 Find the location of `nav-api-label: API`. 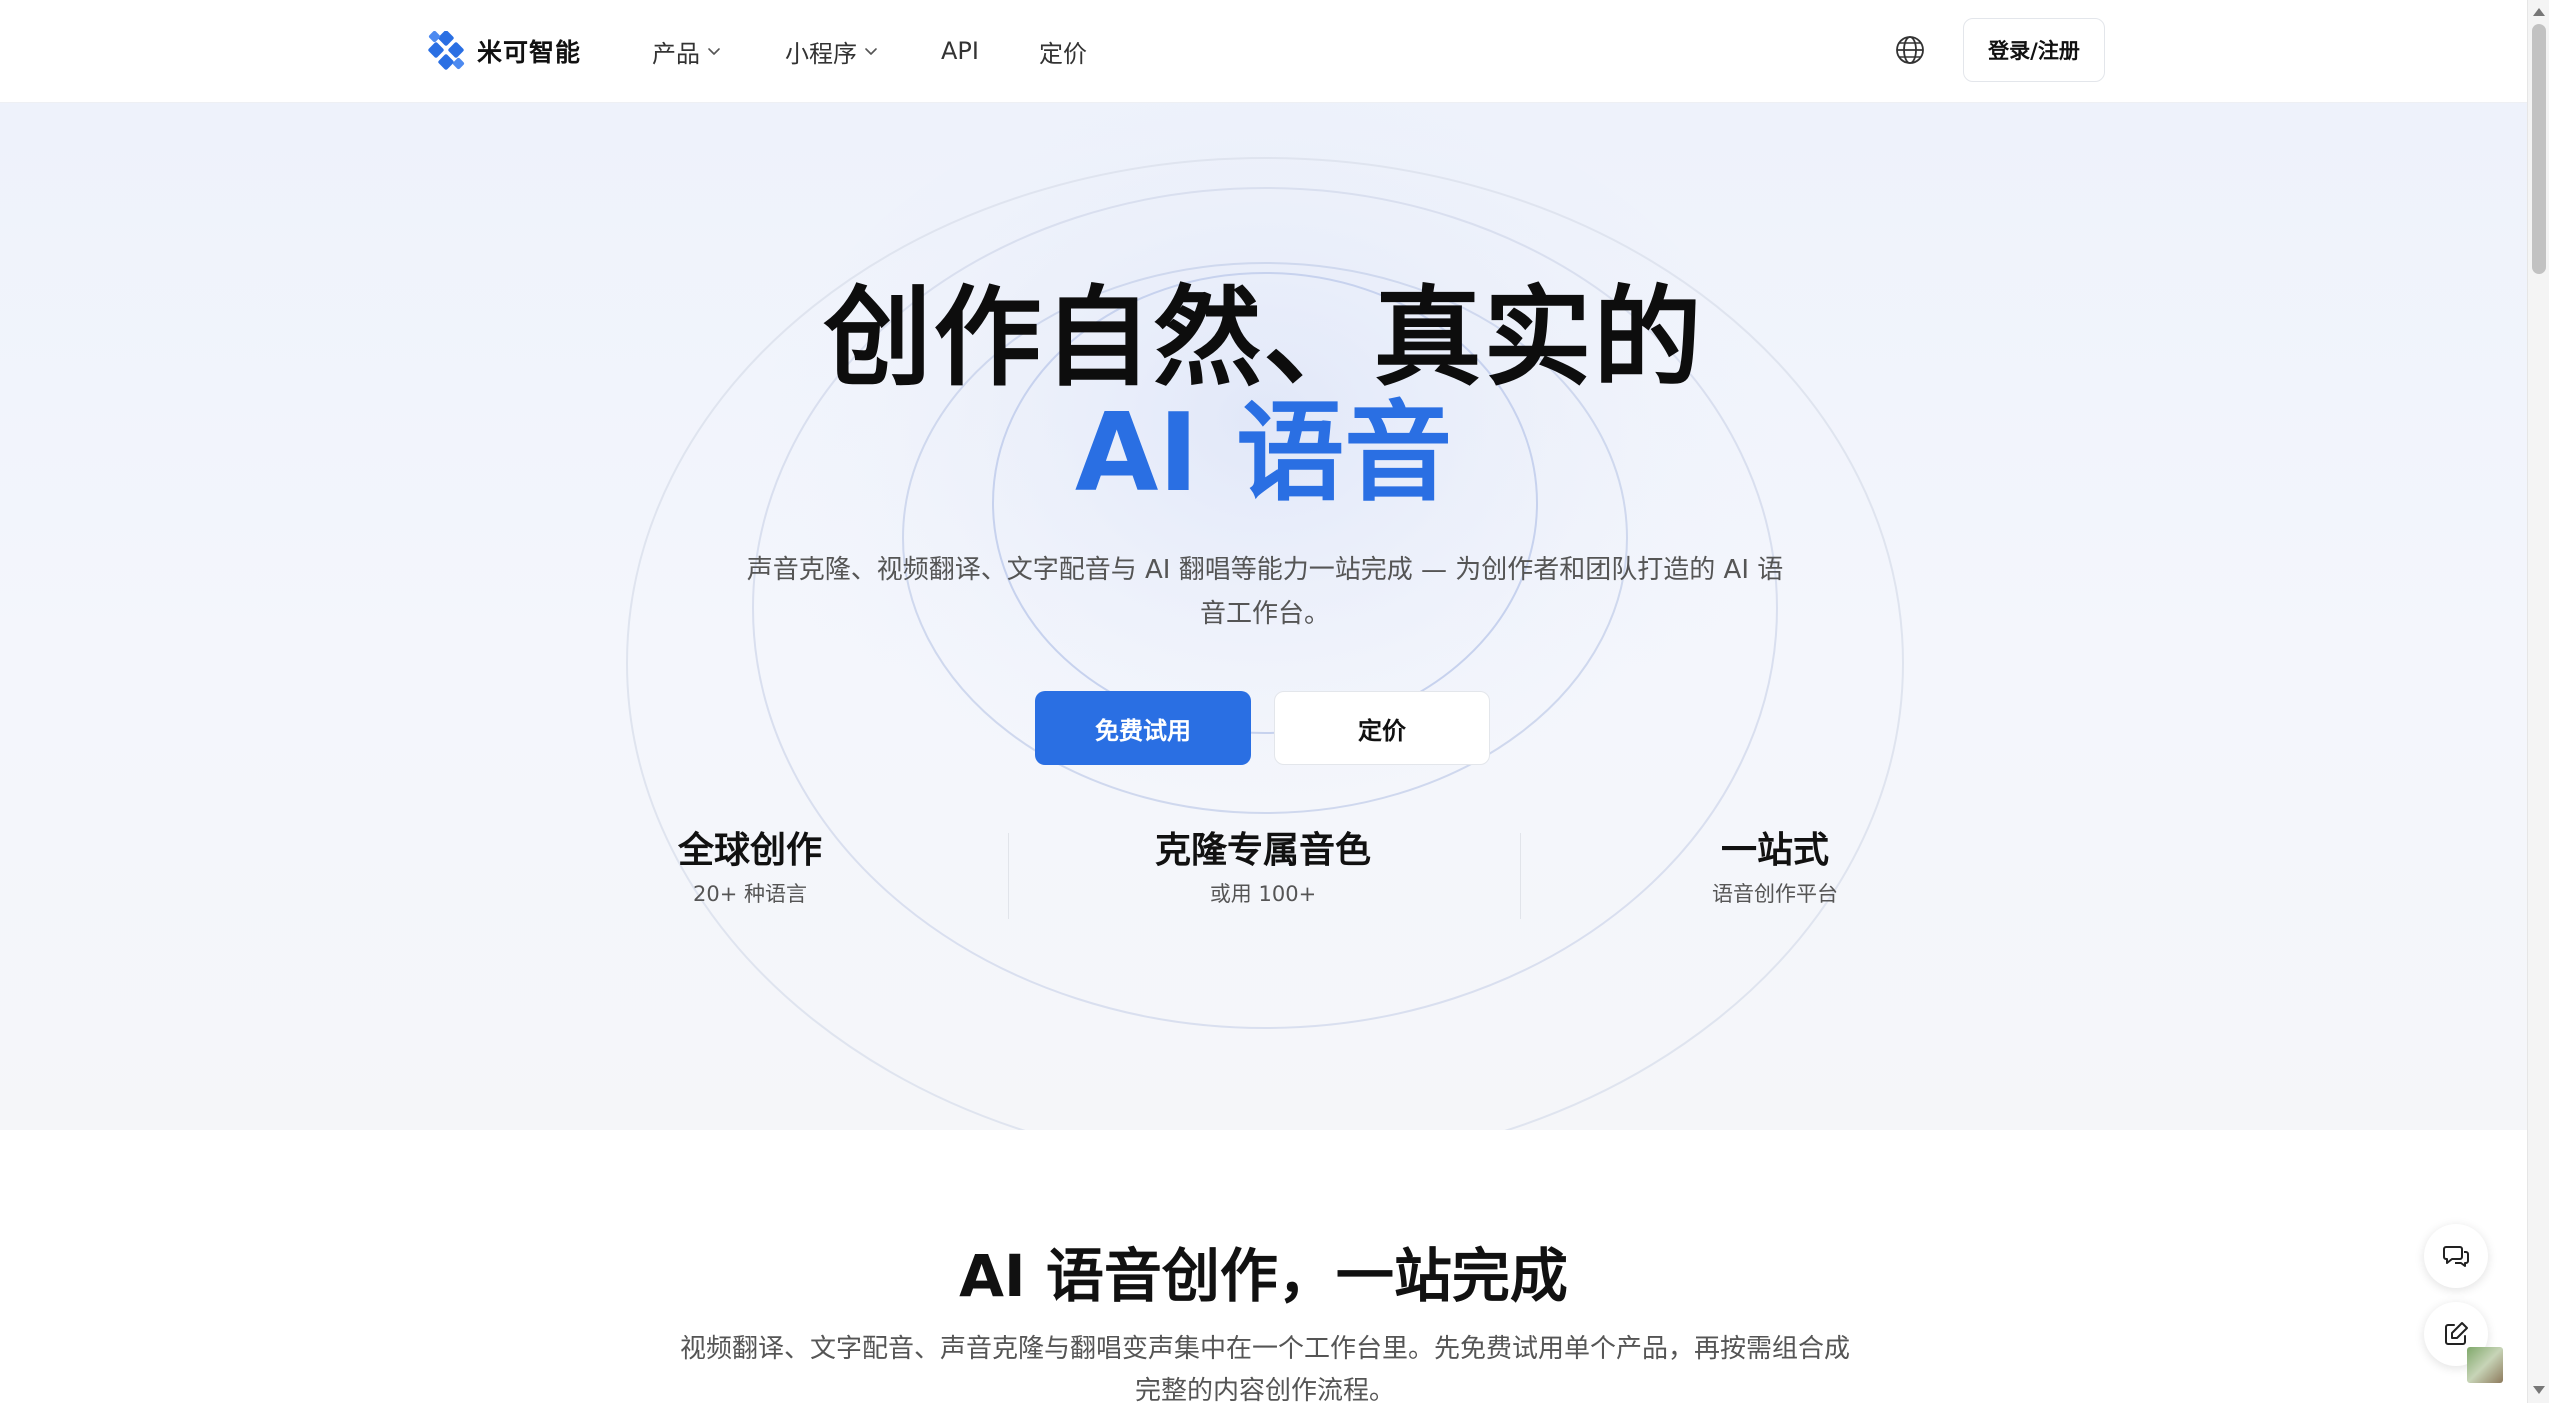

nav-api-label: API is located at coordinates (960, 51).